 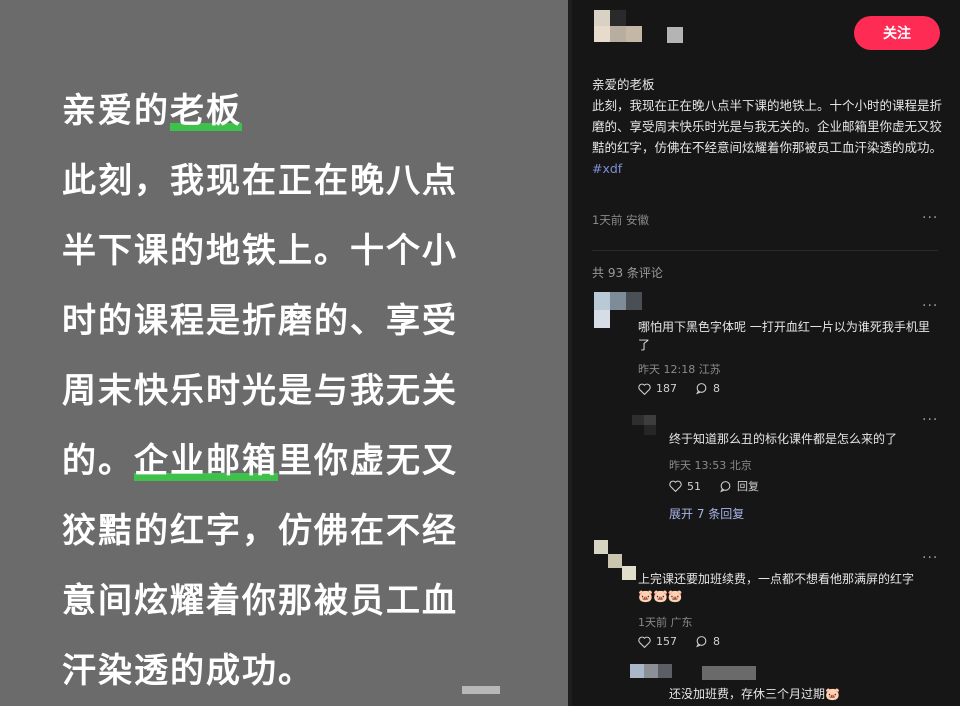 I want to click on author-avatar, so click(x=620, y=28).